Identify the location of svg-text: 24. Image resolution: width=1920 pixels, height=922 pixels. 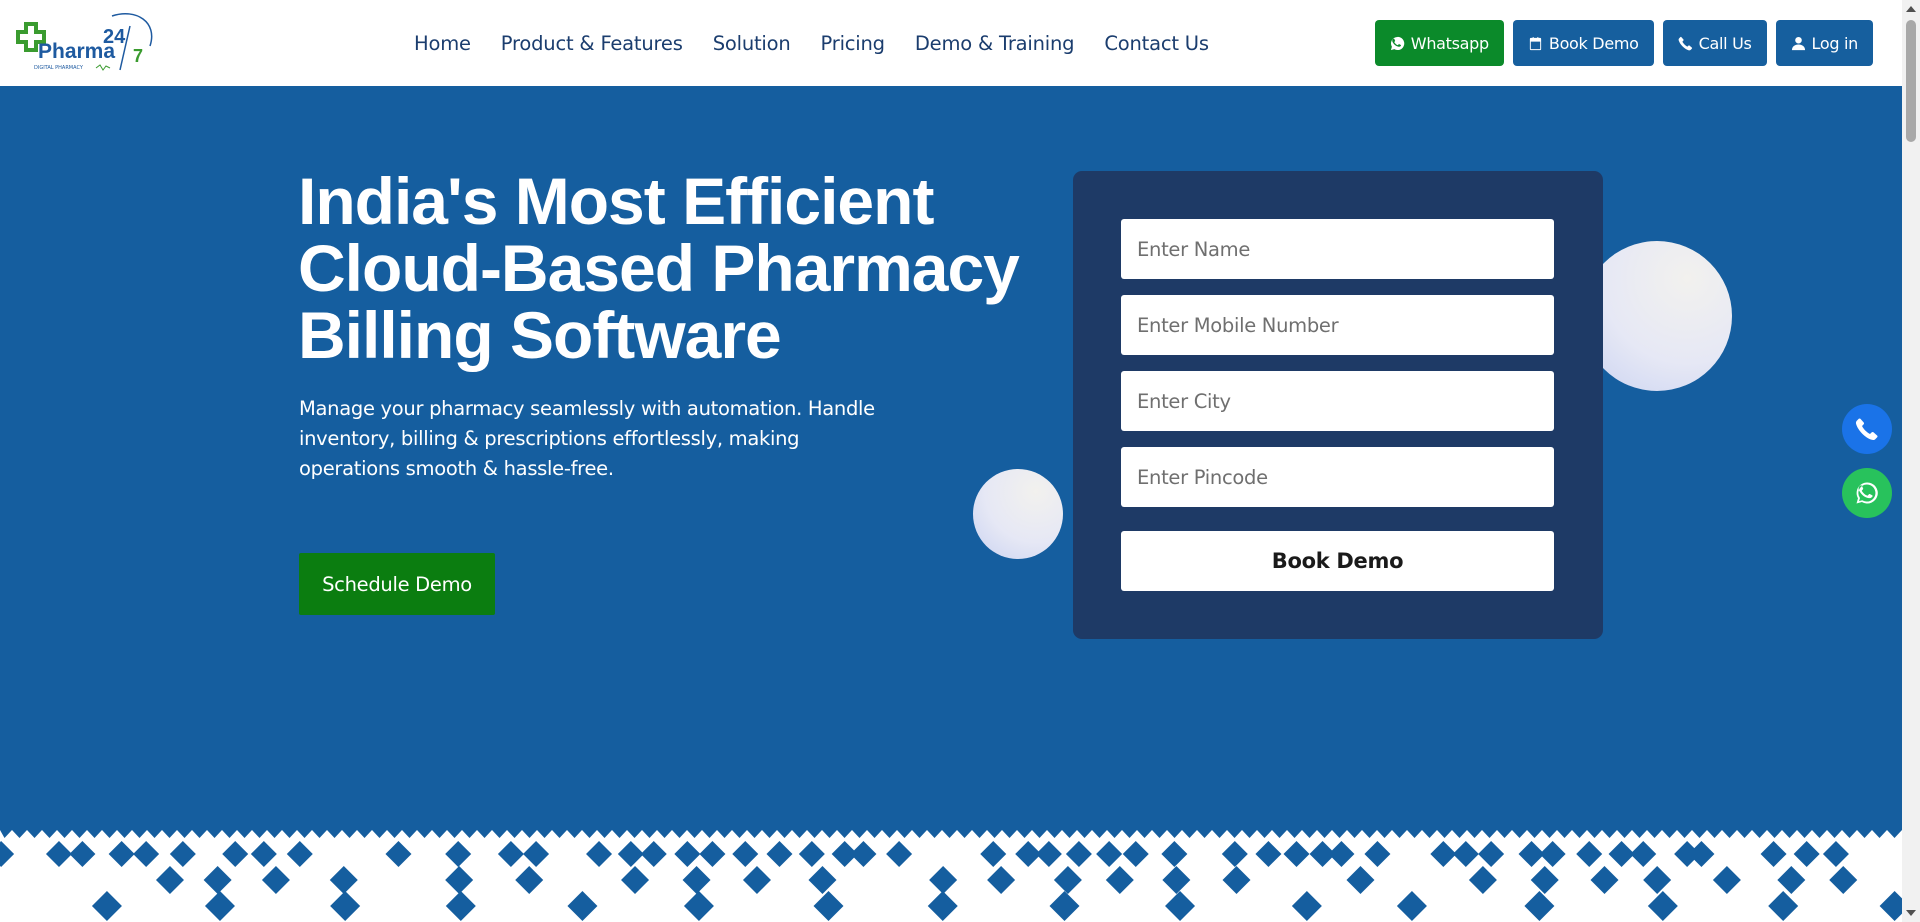
(114, 37).